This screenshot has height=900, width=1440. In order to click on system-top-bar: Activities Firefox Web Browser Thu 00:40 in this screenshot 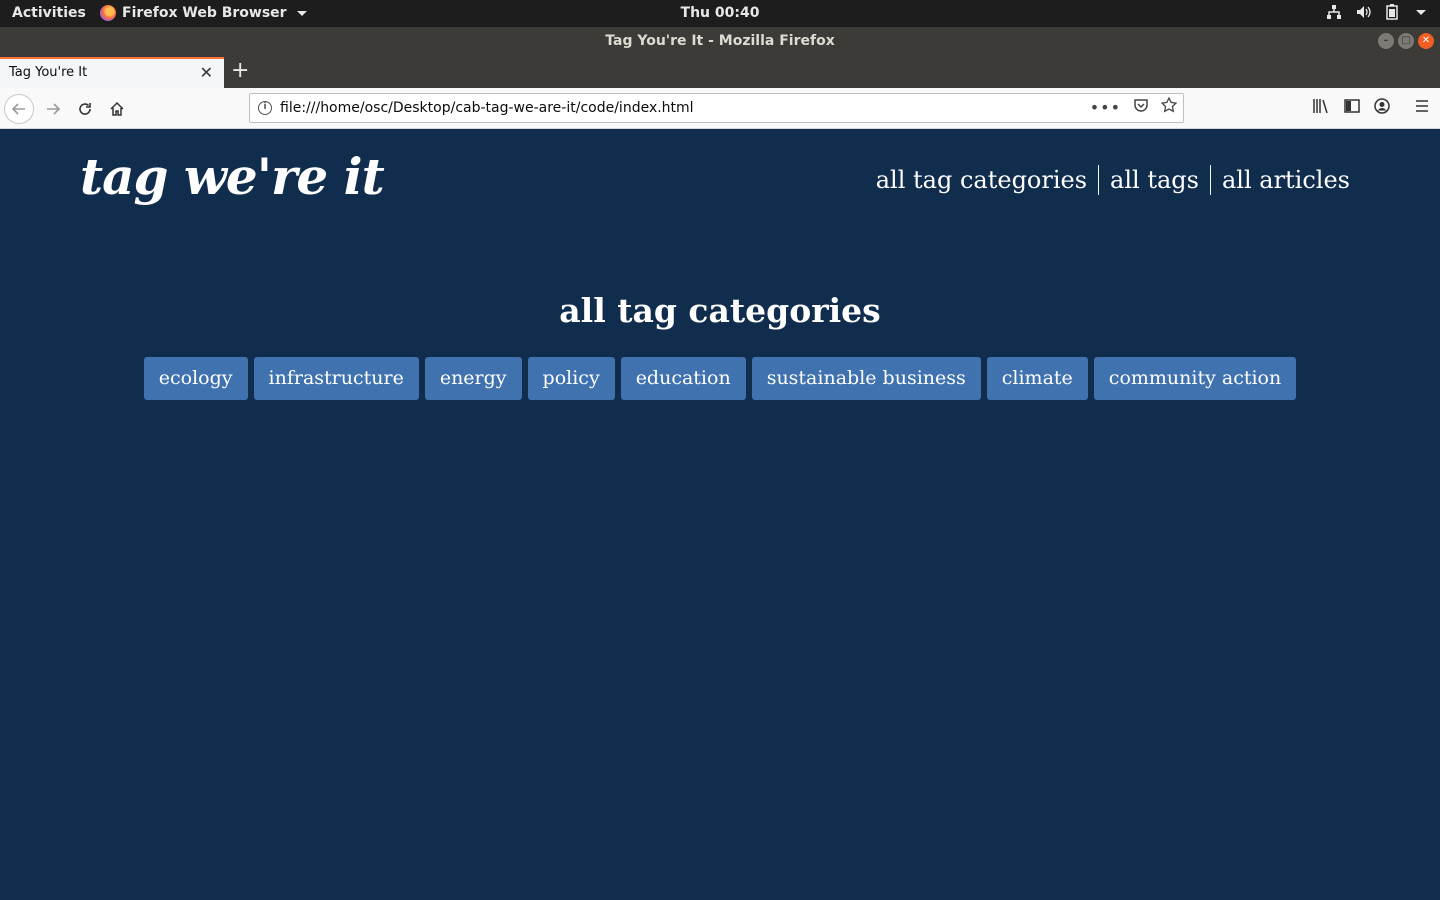, I will do `click(720, 13)`.